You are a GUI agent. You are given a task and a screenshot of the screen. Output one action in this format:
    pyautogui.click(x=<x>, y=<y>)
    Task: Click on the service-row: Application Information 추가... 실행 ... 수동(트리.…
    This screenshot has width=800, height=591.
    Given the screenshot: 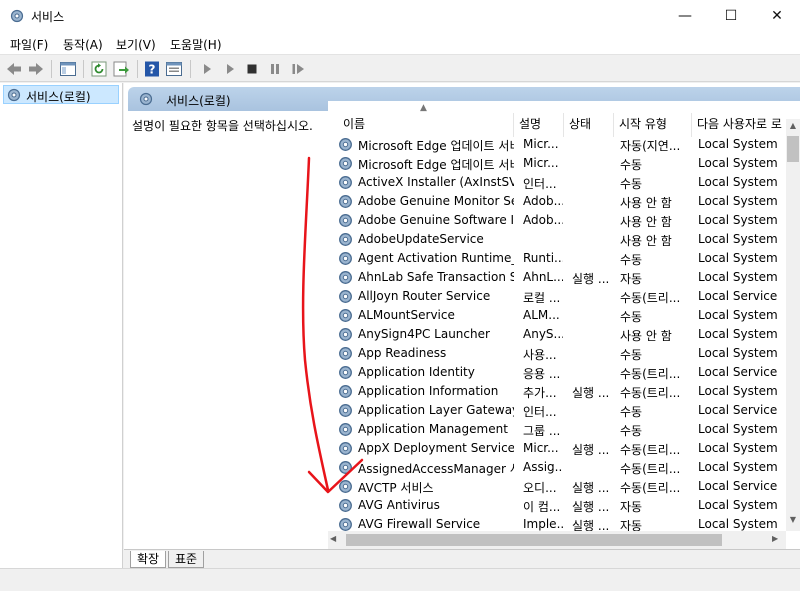 What is the action you would take?
    pyautogui.click(x=557, y=391)
    